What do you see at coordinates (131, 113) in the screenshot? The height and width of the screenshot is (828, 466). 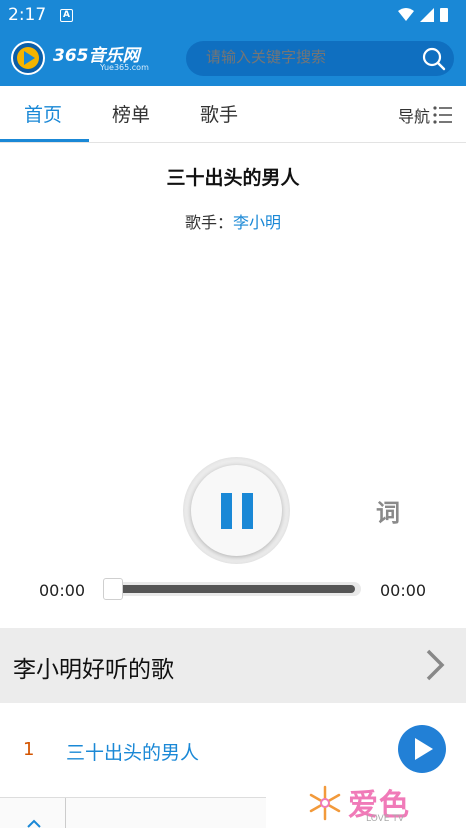 I see `tab-charts: 榜单` at bounding box center [131, 113].